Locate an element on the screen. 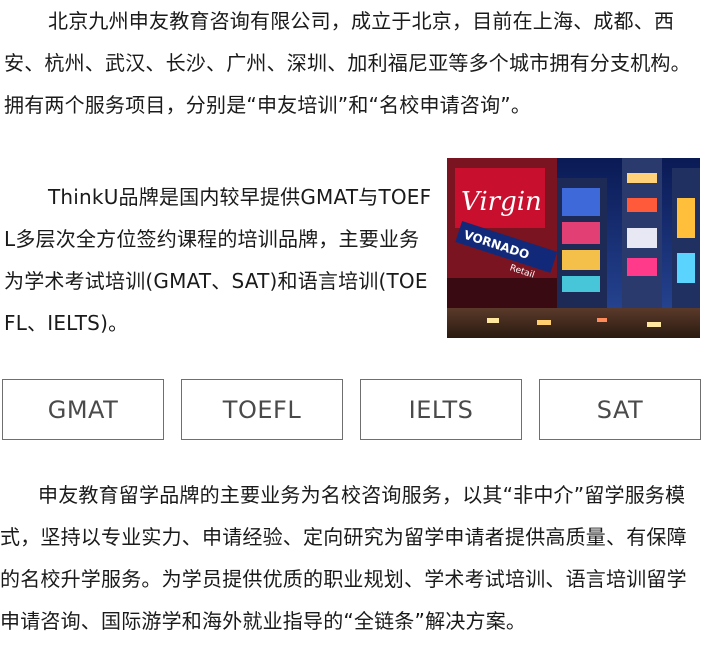 The image size is (703, 672). toefl-button: TOEFL is located at coordinates (262, 409).